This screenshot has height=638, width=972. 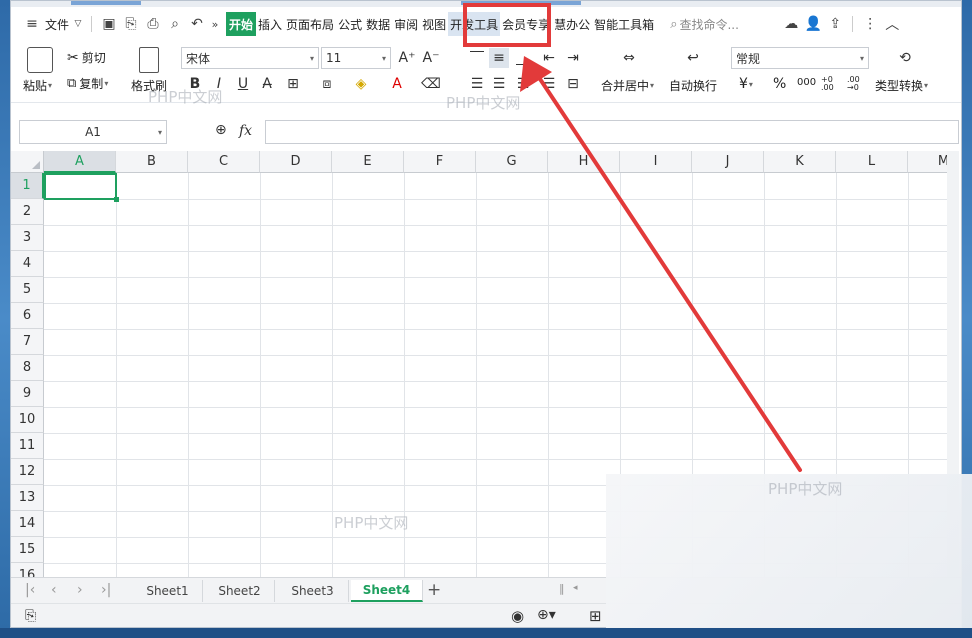 I want to click on column-header-a: A, so click(x=80, y=162).